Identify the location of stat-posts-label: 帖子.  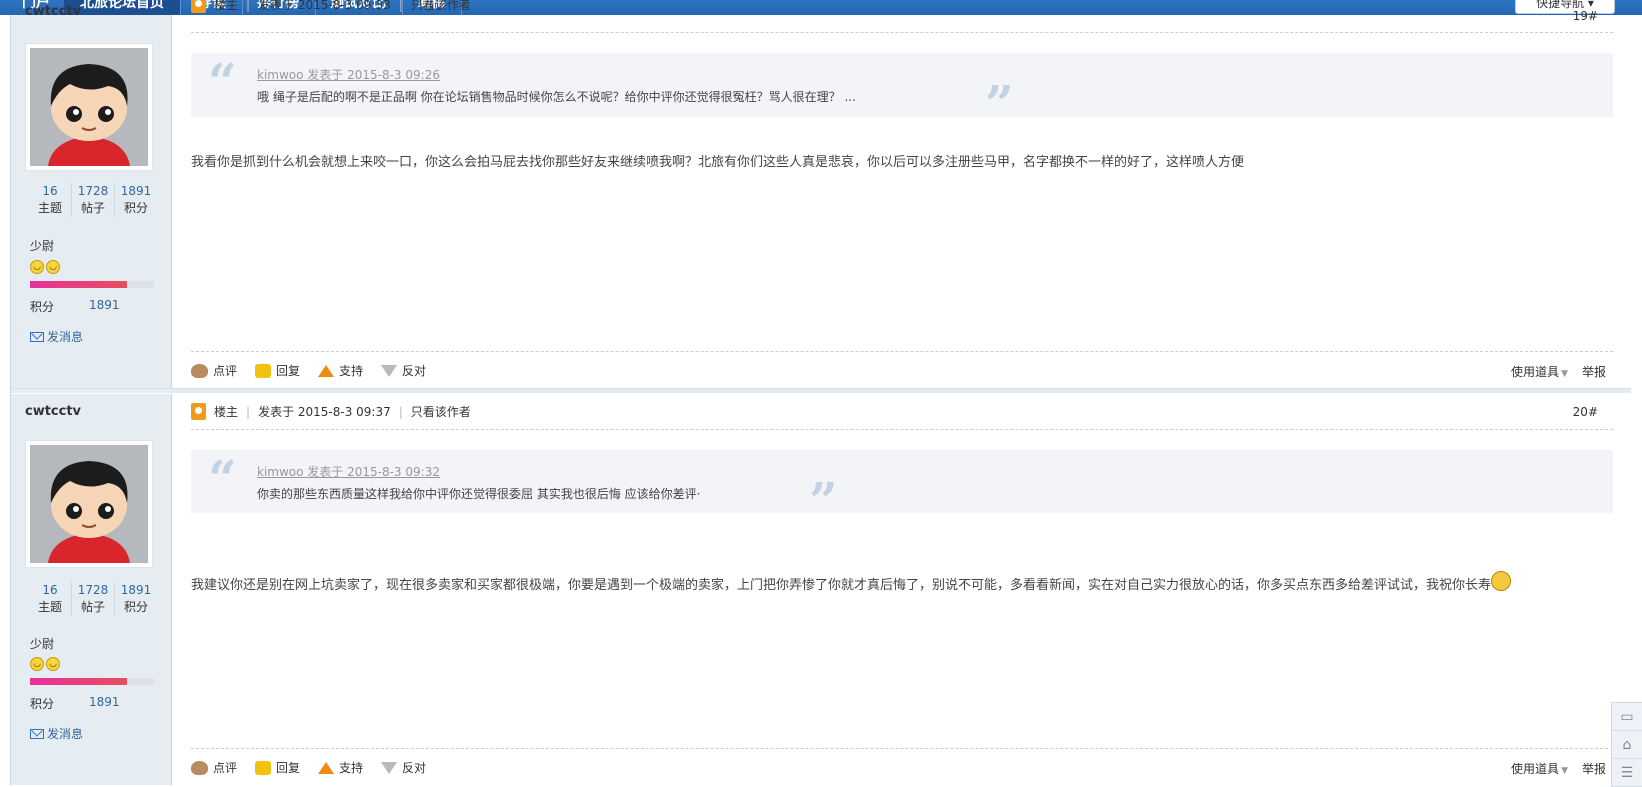
(92, 208).